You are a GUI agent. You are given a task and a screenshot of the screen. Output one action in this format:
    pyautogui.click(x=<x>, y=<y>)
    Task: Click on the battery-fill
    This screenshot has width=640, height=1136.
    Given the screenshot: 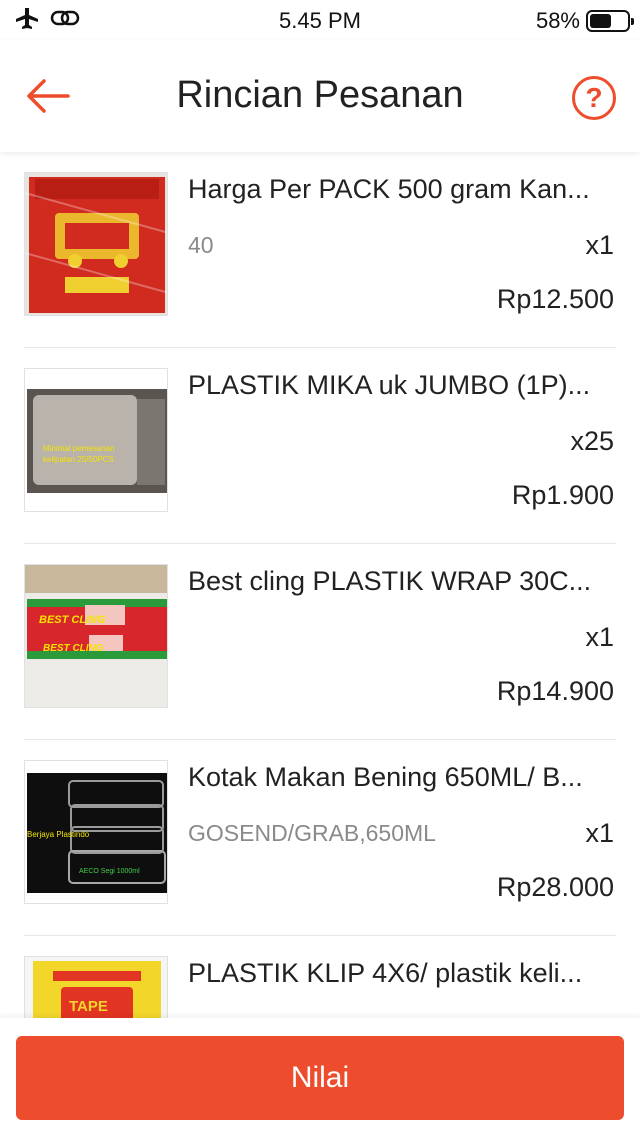 What is the action you would take?
    pyautogui.click(x=600, y=21)
    